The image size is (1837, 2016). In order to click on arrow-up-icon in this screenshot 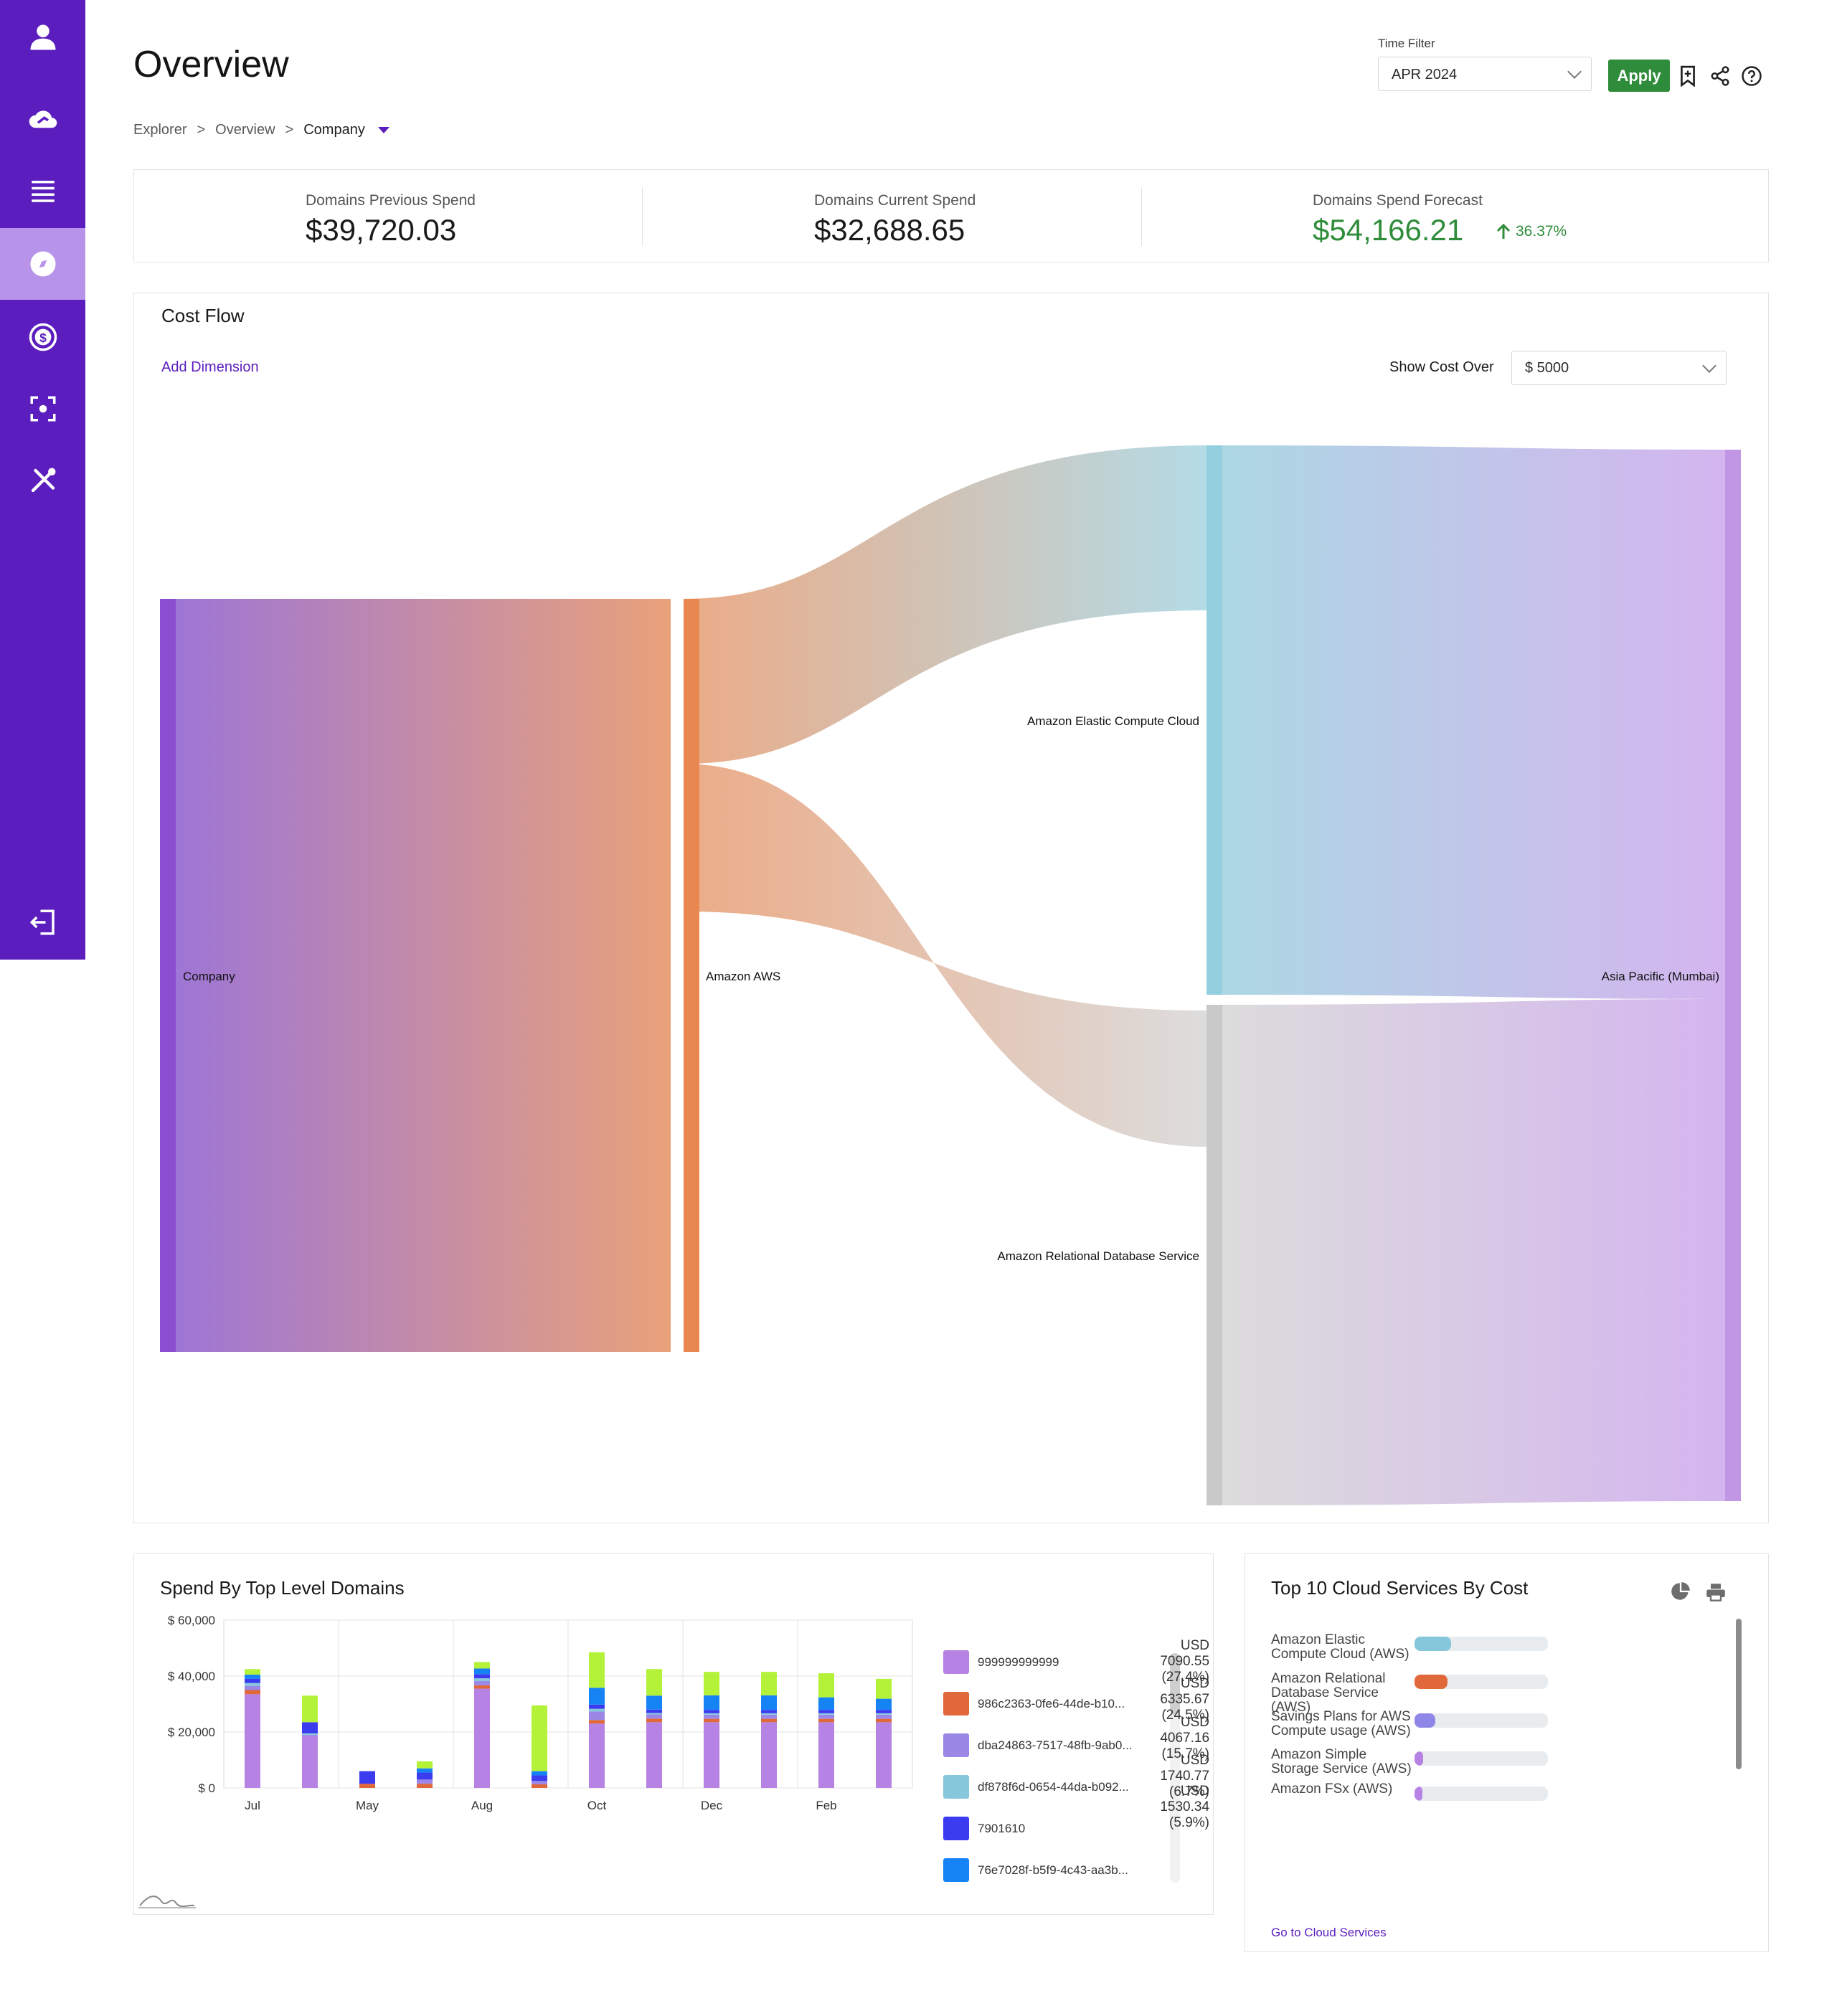, I will do `click(1504, 231)`.